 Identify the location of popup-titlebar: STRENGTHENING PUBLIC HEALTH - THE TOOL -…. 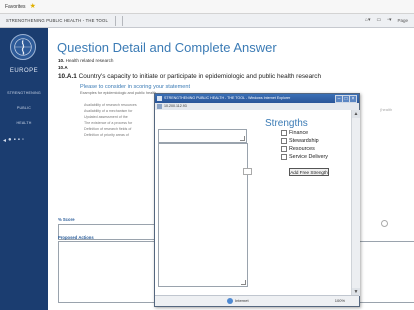
(257, 98).